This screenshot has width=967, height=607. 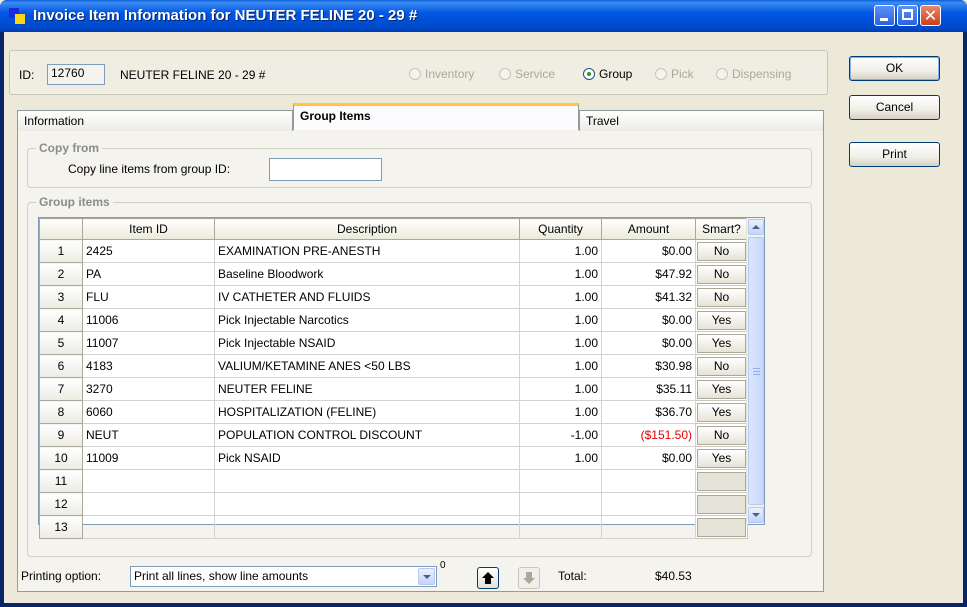 I want to click on table-row: 3 FLU IV CATHETER AND FLUIDS 1.00 $41.32 No, so click(x=393, y=297).